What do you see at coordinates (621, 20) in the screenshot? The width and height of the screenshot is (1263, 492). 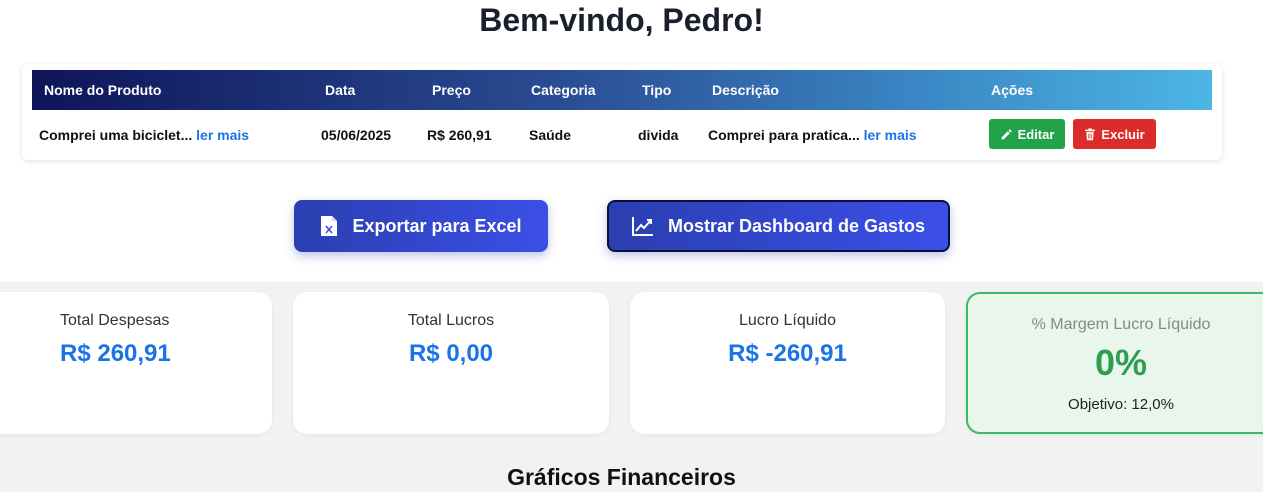 I see `welcome-heading: Bem-vindo, Pedro!` at bounding box center [621, 20].